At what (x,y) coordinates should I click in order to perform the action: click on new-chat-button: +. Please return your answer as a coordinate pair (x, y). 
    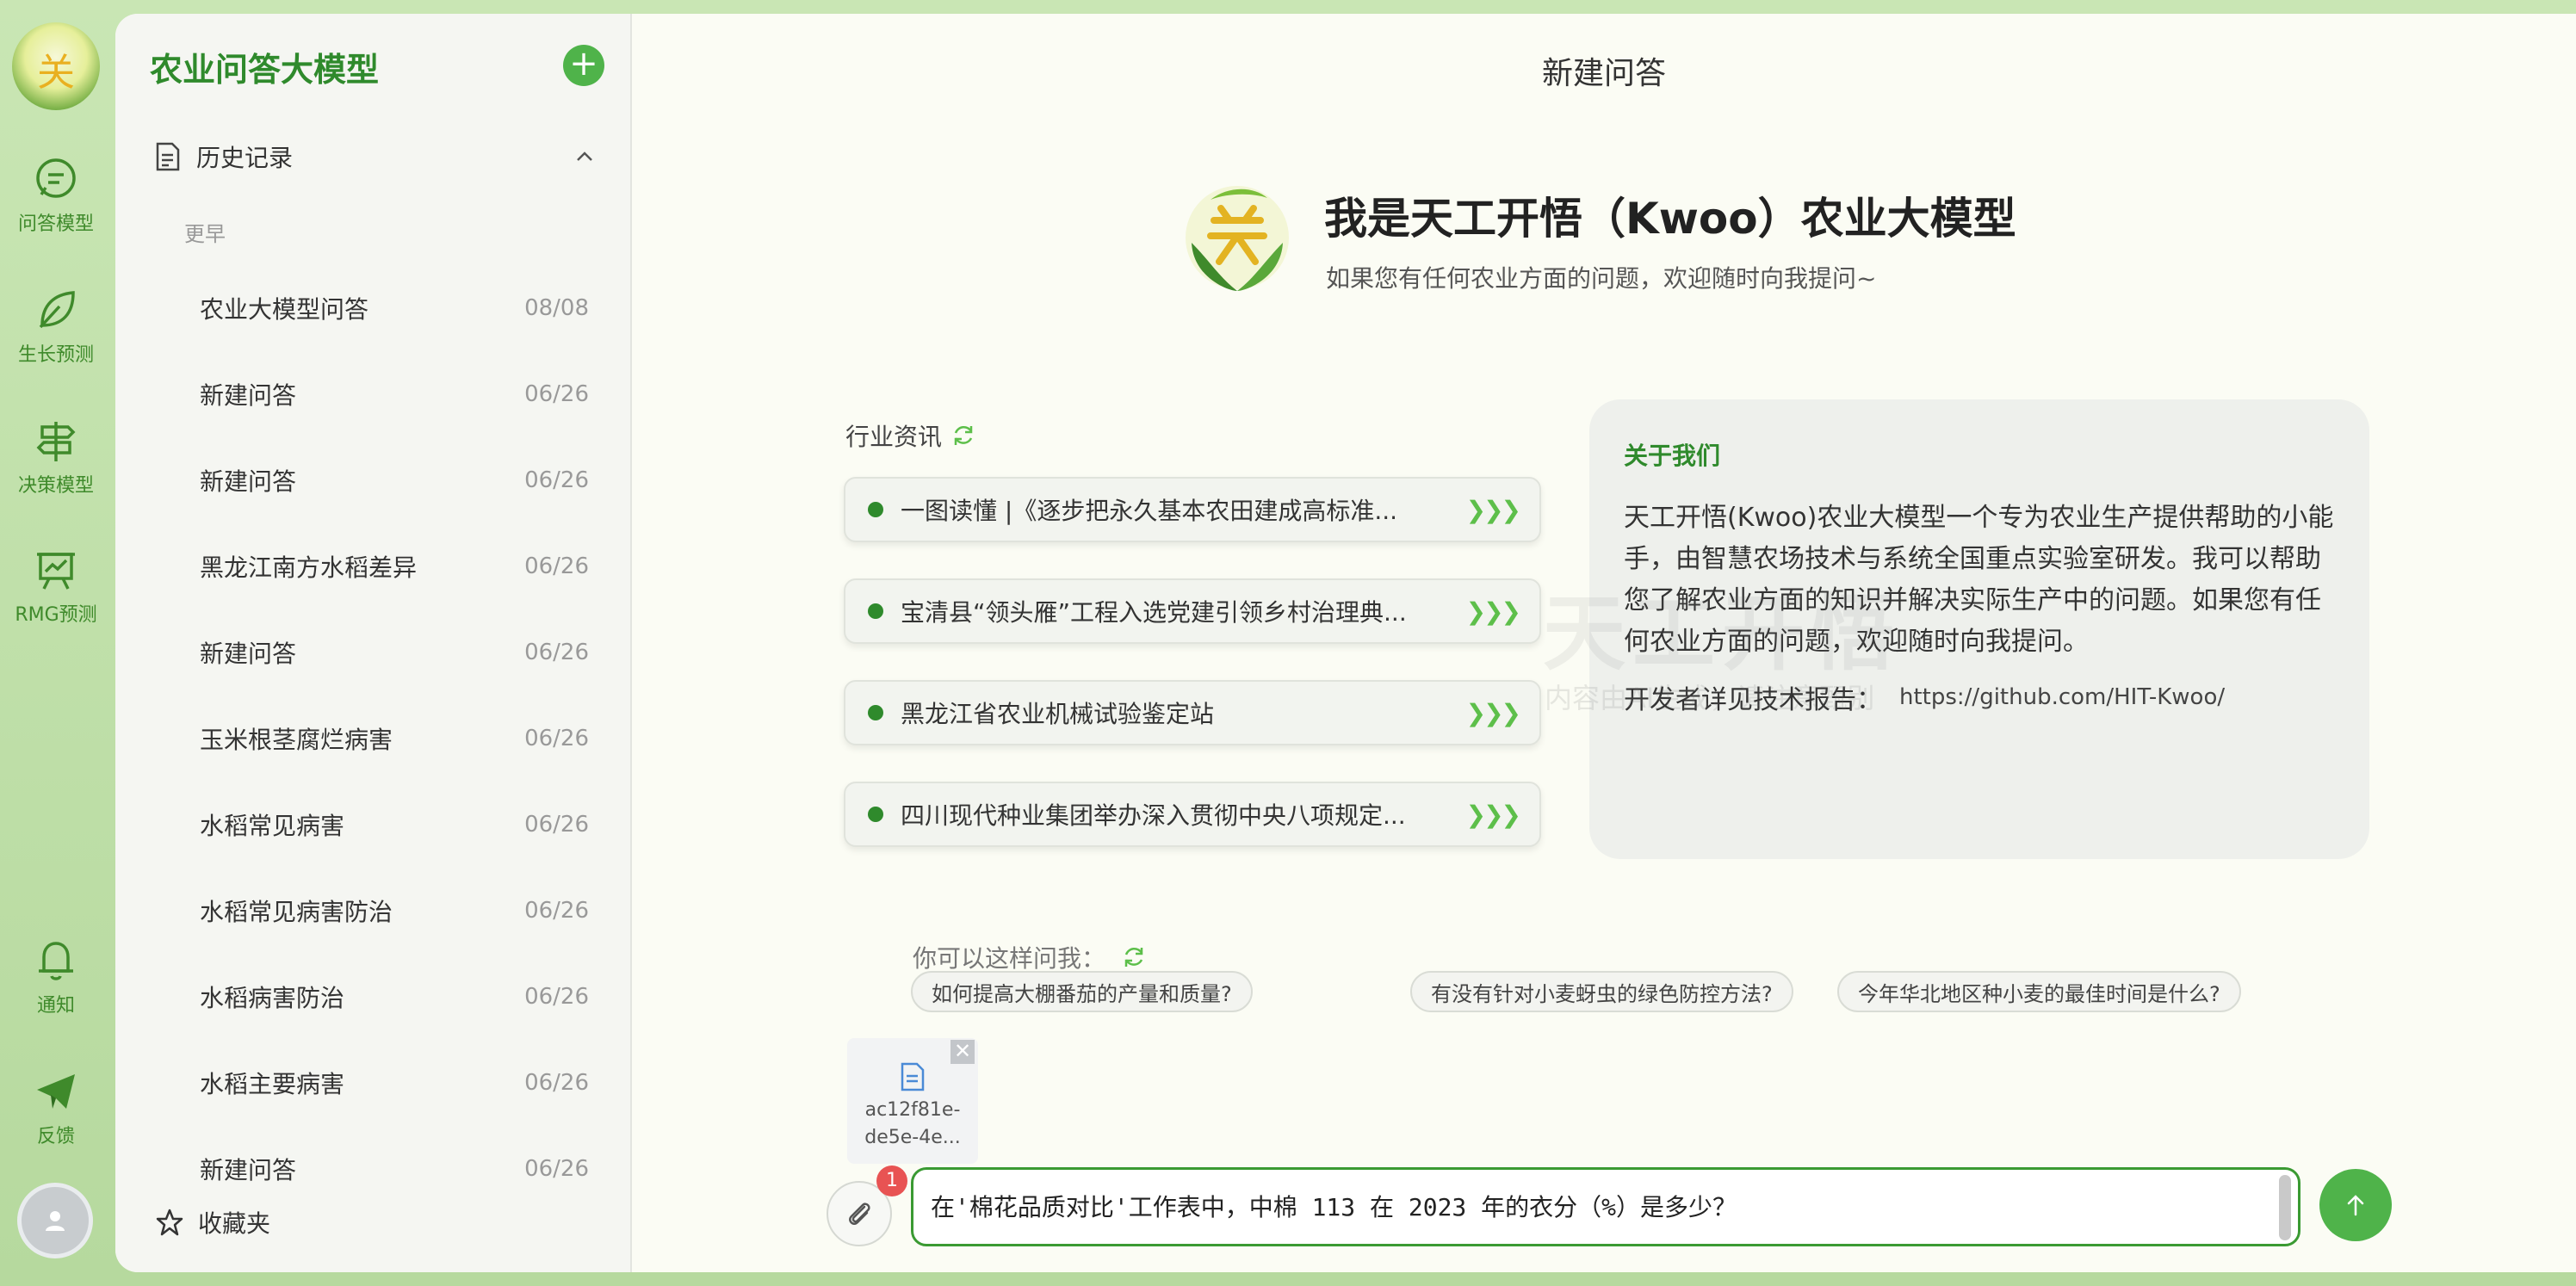
    Looking at the image, I should click on (584, 65).